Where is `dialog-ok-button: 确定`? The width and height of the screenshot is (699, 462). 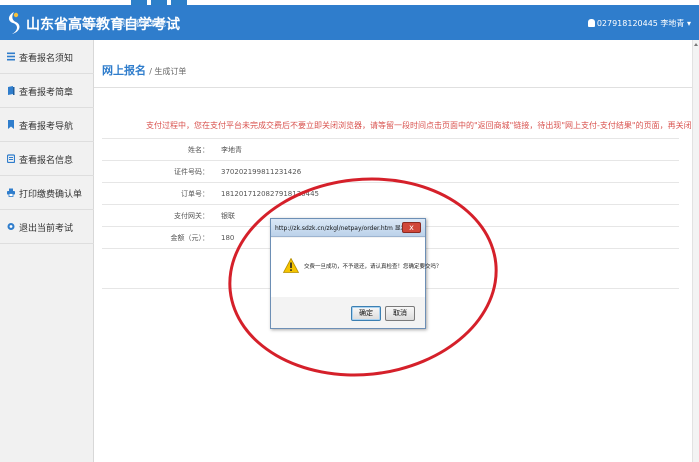
dialog-ok-button: 确定 is located at coordinates (366, 313).